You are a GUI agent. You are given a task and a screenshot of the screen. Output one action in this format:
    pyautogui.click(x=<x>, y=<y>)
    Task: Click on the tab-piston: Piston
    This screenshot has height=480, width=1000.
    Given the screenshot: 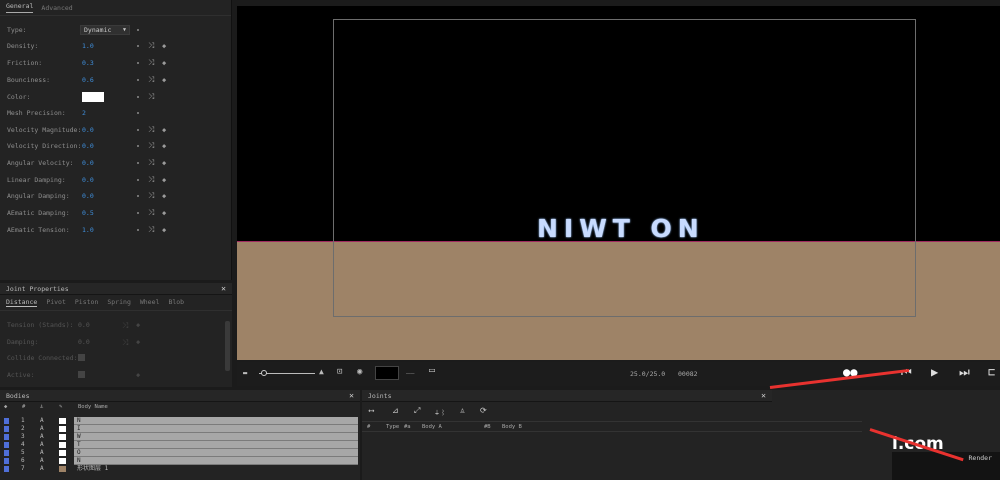 What is the action you would take?
    pyautogui.click(x=86, y=302)
    